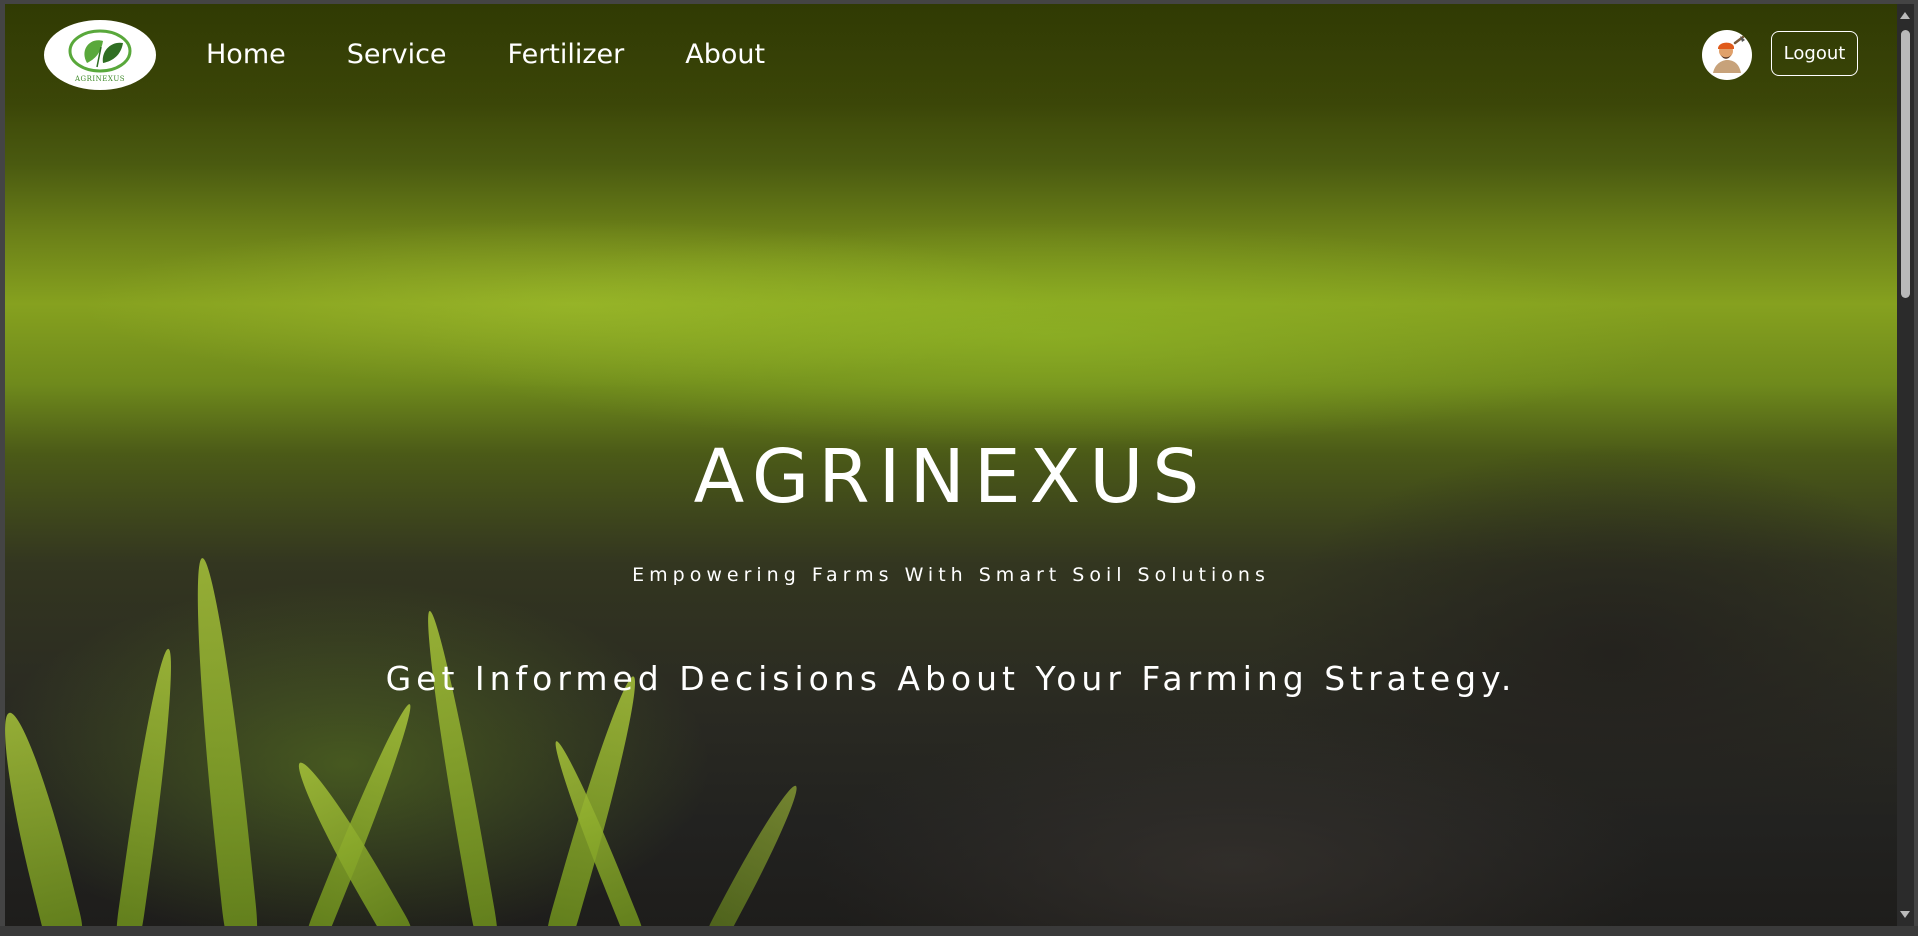 The height and width of the screenshot is (936, 1918). What do you see at coordinates (1905, 164) in the screenshot?
I see `scroll-thumb` at bounding box center [1905, 164].